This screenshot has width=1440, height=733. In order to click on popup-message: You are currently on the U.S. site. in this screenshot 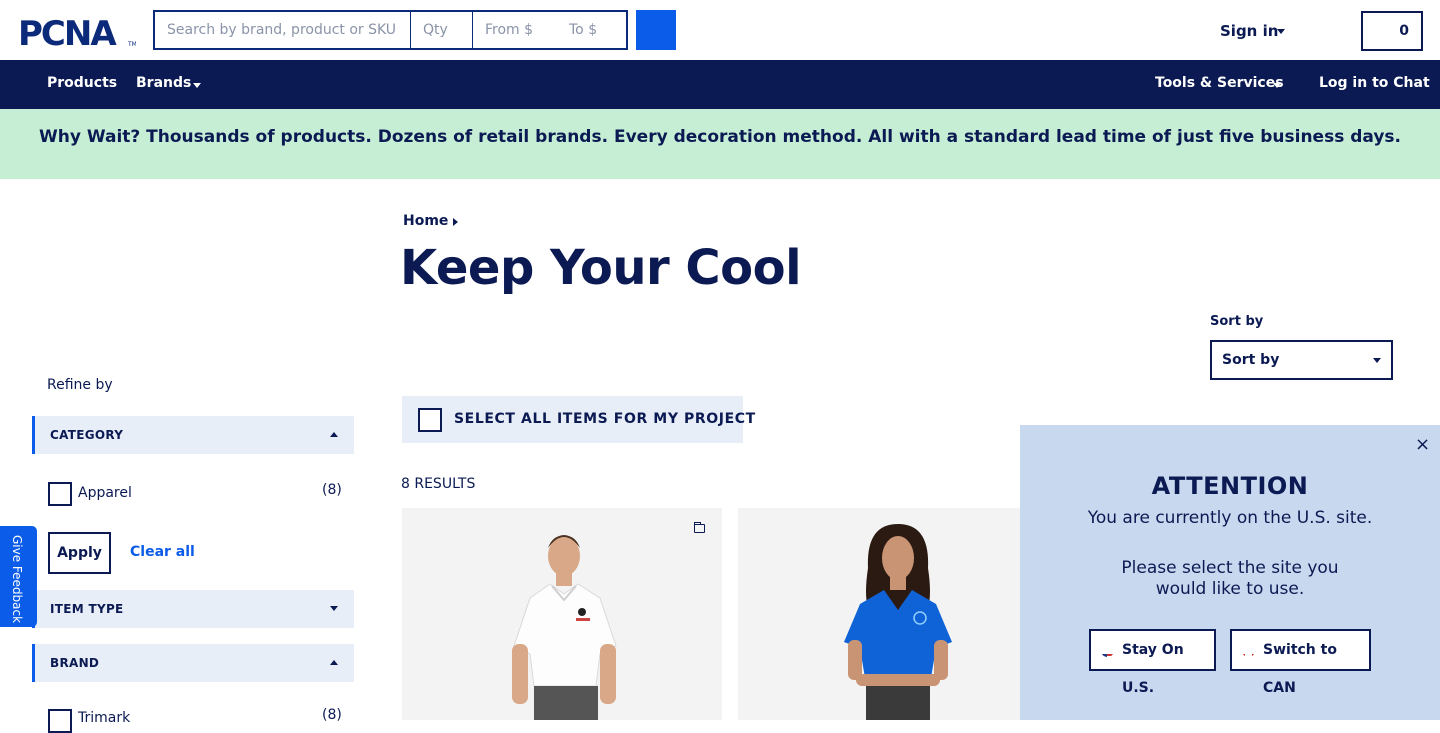, I will do `click(1230, 518)`.